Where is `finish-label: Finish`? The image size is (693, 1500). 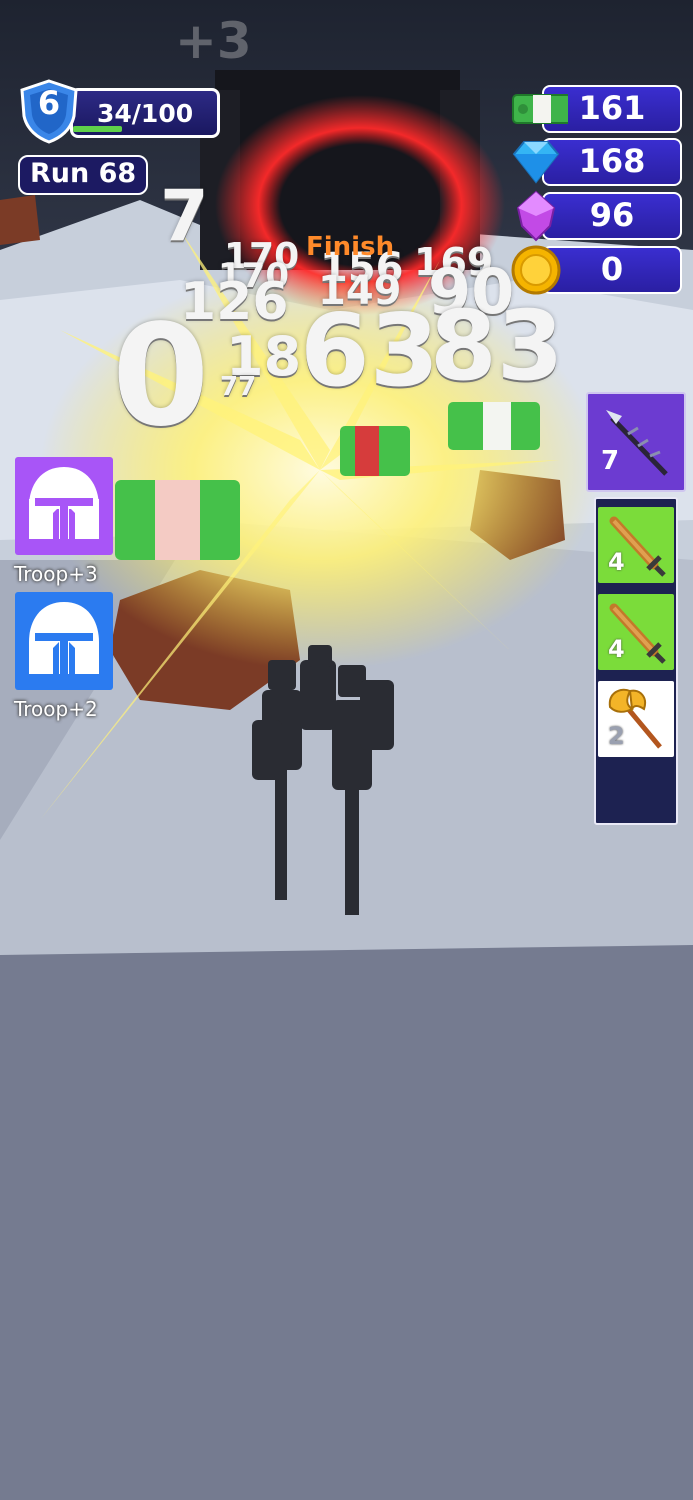 finish-label: Finish is located at coordinates (350, 247).